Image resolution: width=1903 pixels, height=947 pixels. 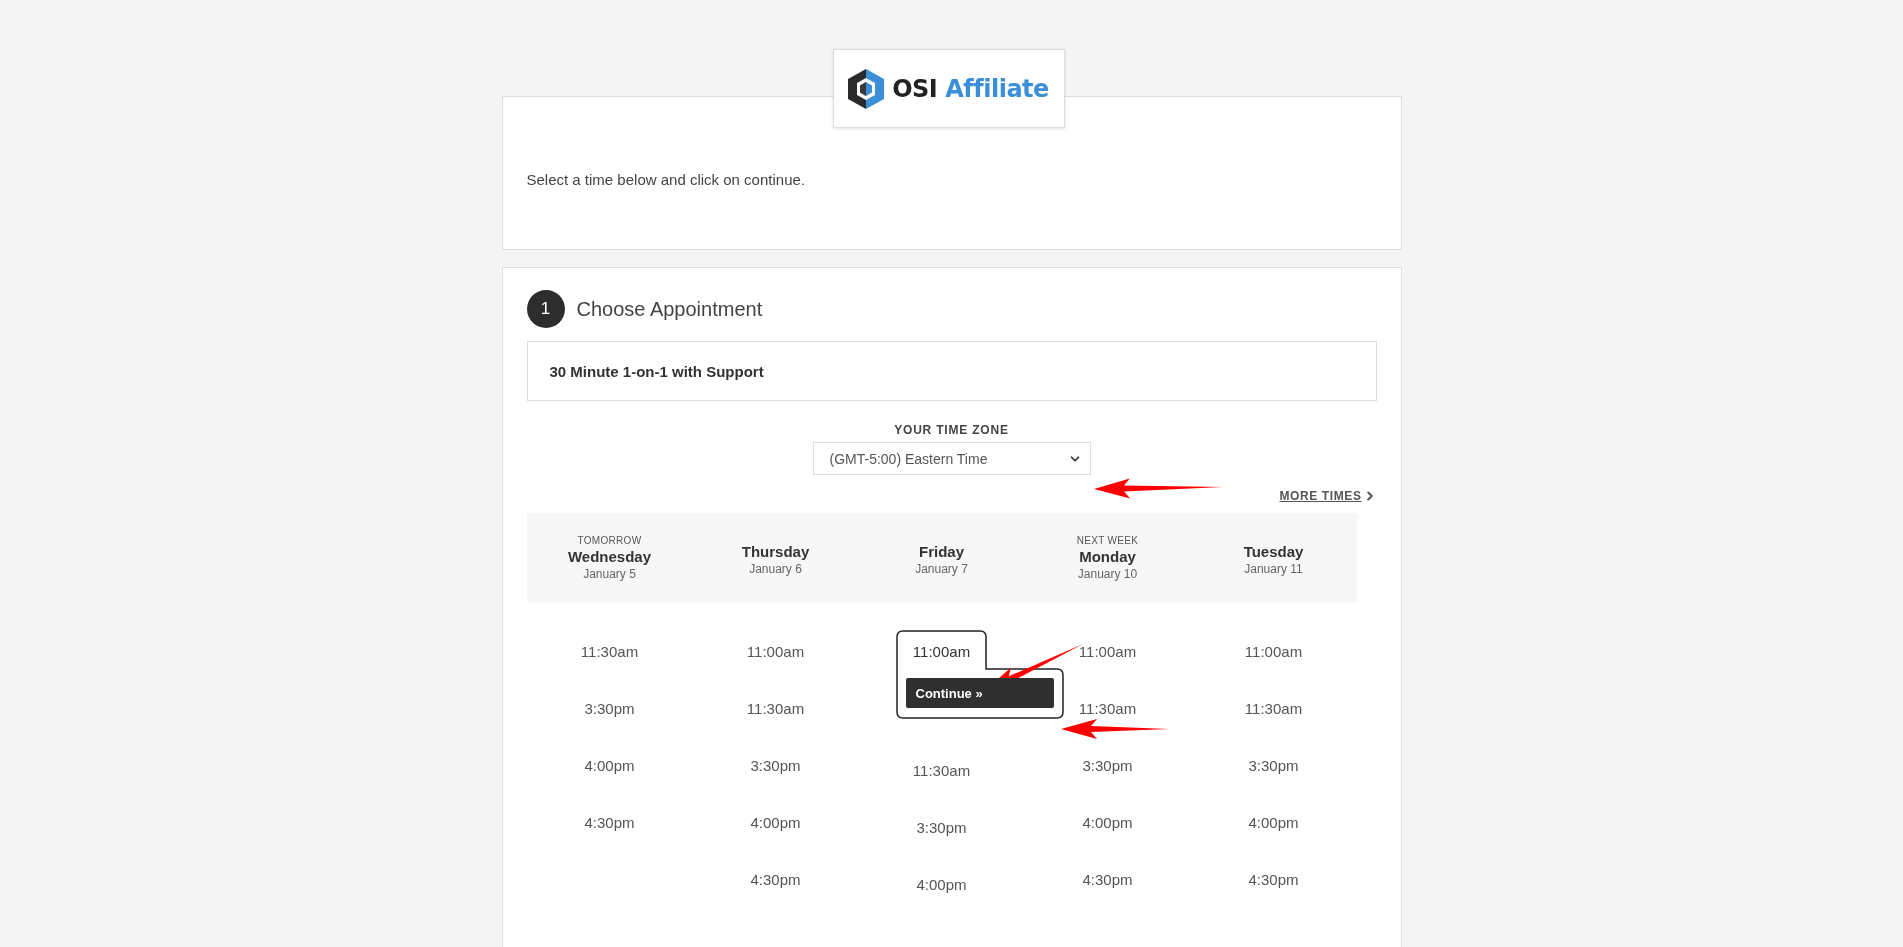 I want to click on day-name: Thursday, so click(x=775, y=551).